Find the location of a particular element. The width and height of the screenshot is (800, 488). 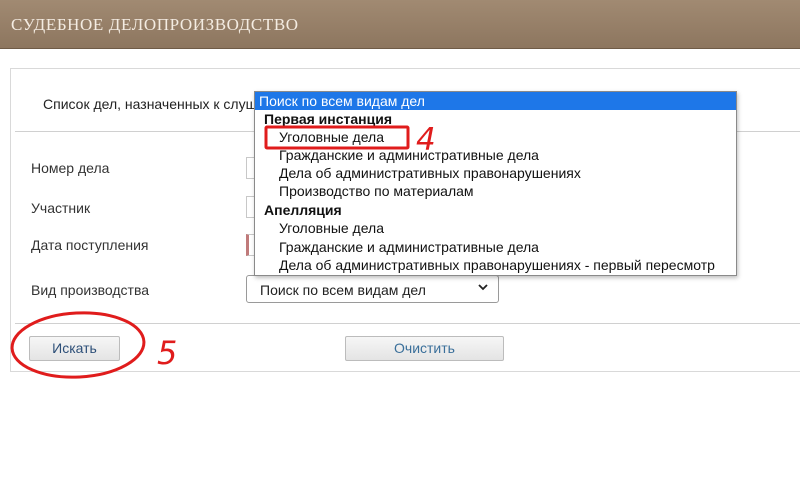

dropdown-option-admin-offenses: Дела об административных правонарушениях is located at coordinates (495, 173).